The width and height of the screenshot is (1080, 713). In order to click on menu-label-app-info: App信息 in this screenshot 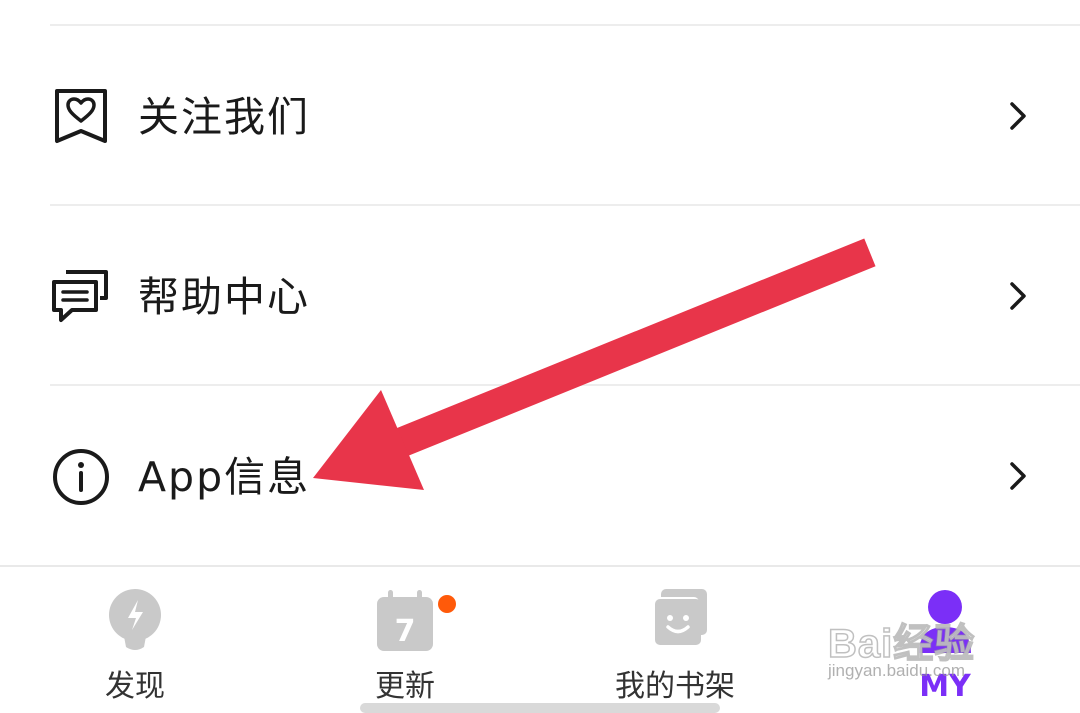, I will do `click(224, 477)`.